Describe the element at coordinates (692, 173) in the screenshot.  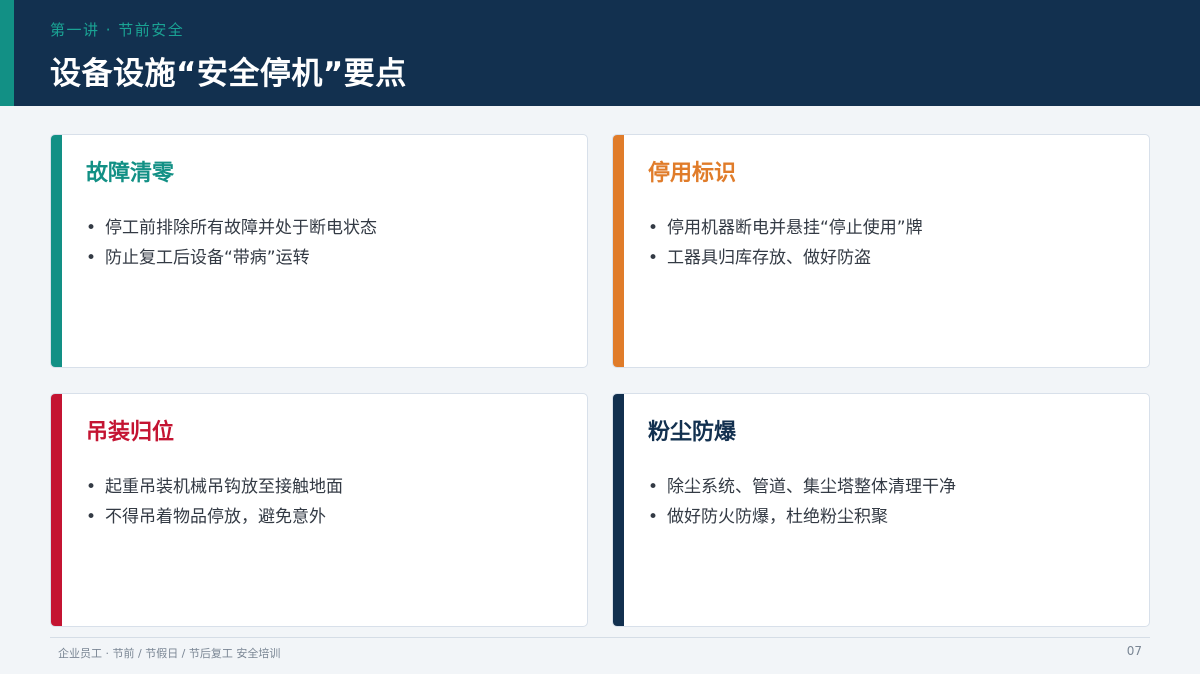
I see `card-title: 停用标识` at that location.